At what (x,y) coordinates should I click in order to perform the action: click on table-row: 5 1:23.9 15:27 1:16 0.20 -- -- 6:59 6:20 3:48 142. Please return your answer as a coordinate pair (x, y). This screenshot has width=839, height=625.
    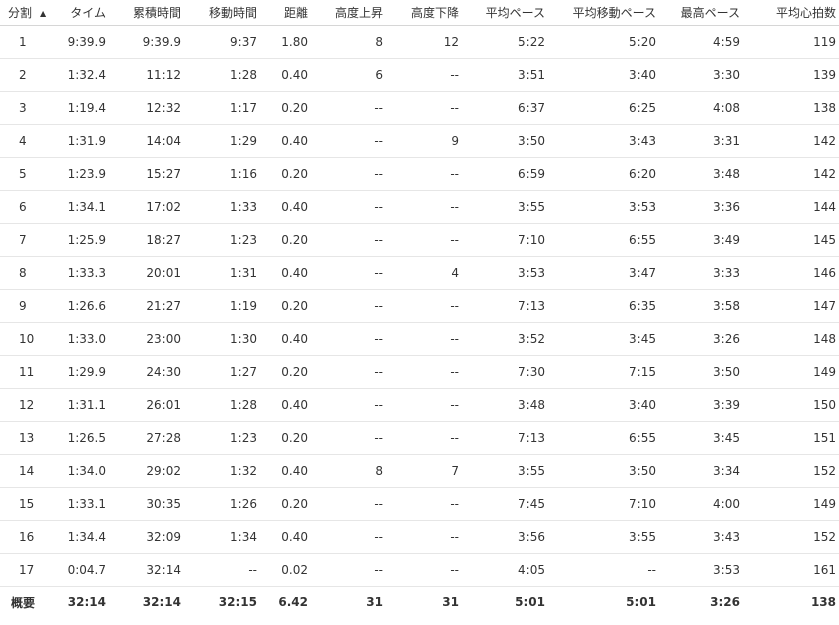
    Looking at the image, I should click on (419, 174).